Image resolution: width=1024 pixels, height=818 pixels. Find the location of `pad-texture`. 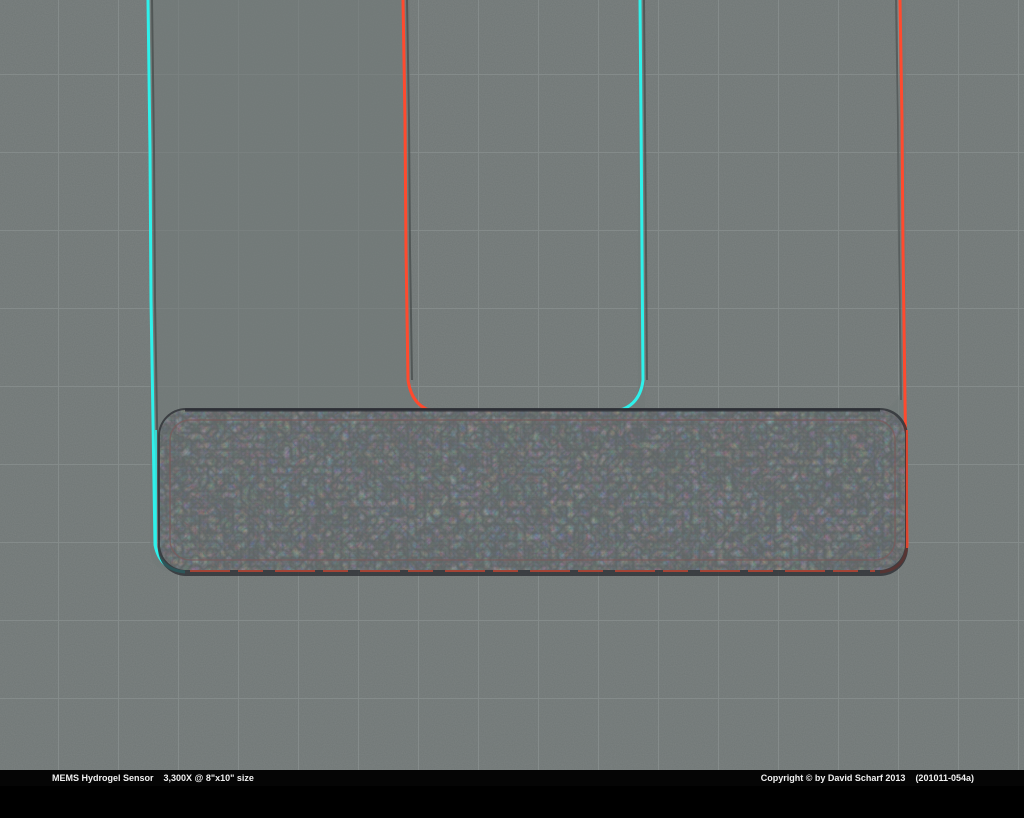

pad-texture is located at coordinates (532, 490).